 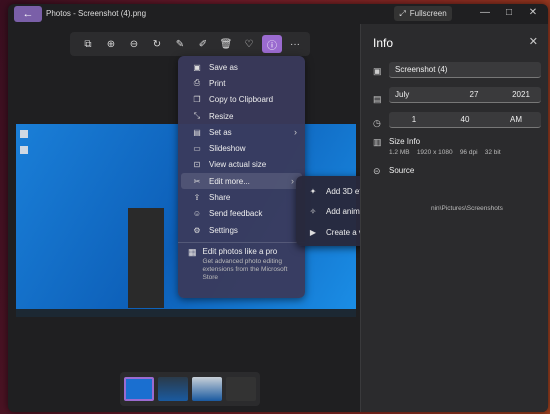 I want to click on edit-icon: ✎, so click(x=180, y=44).